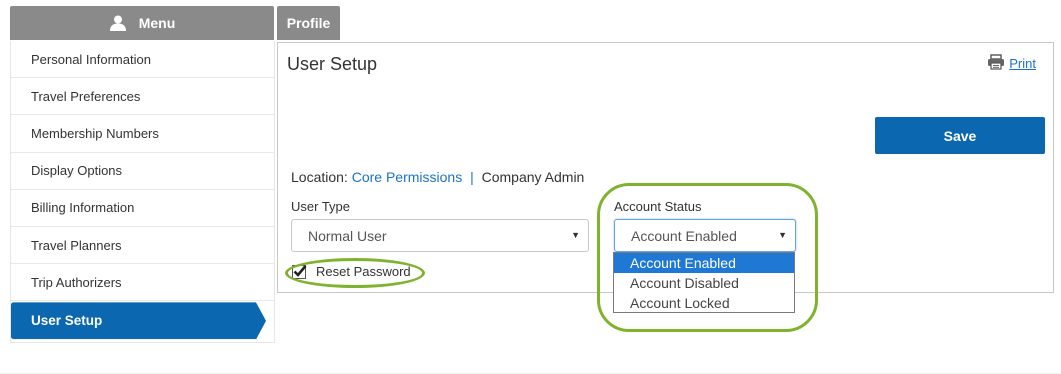  Describe the element at coordinates (704, 303) in the screenshot. I see `option-account-locked: Account Locked` at that location.